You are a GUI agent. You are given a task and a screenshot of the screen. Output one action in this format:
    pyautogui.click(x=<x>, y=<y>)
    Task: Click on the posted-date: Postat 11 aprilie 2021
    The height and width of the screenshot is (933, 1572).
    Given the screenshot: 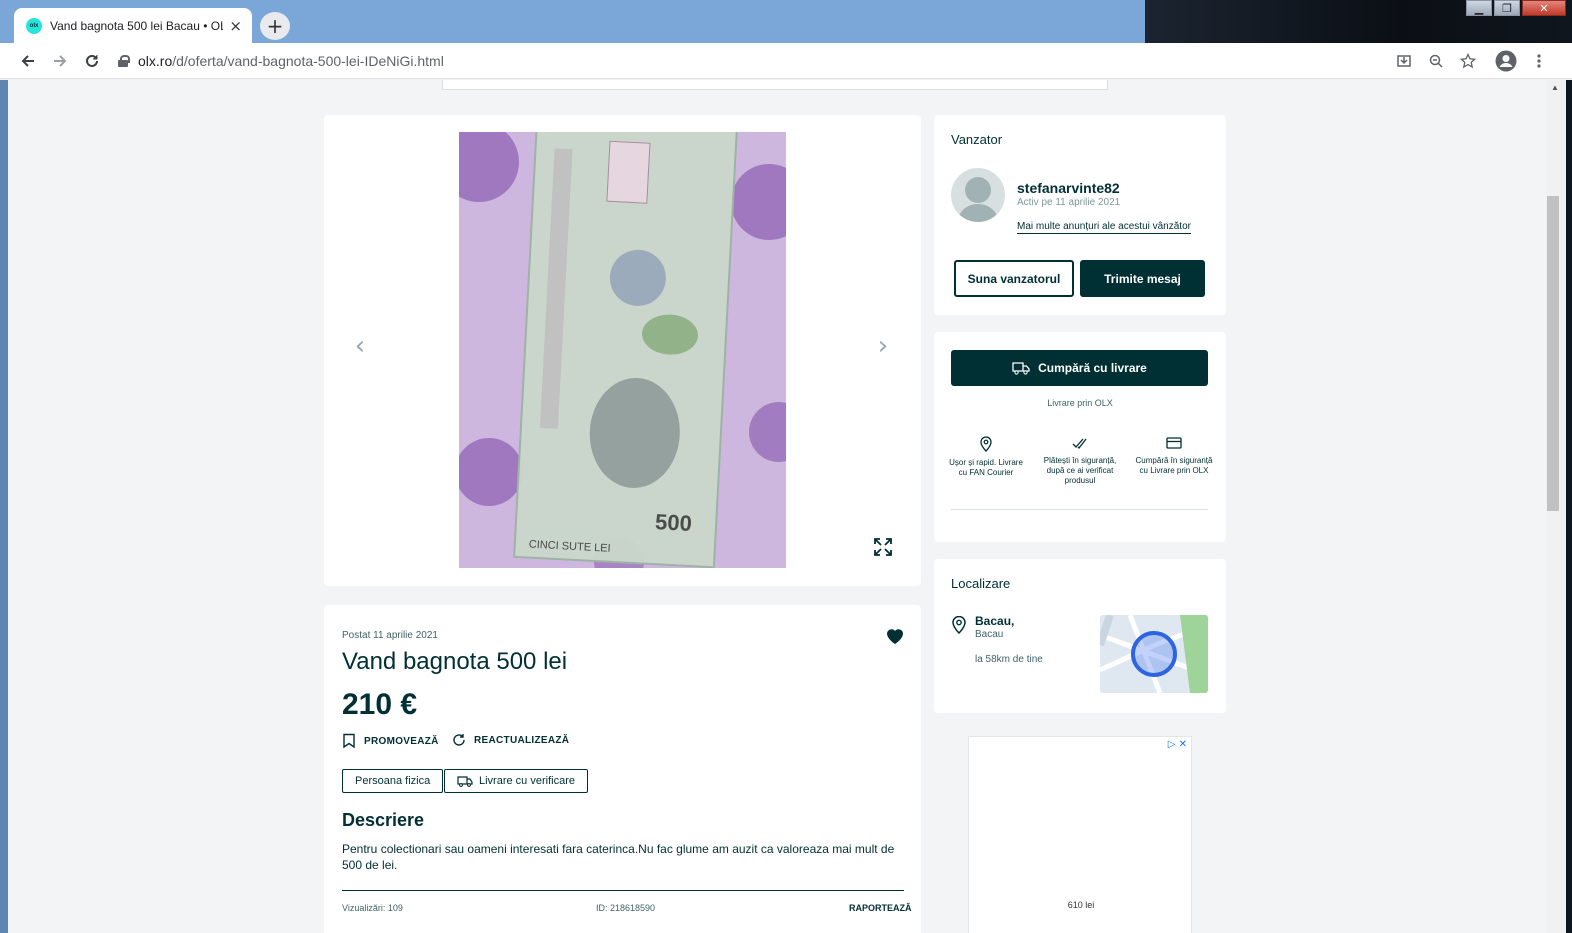 What is the action you would take?
    pyautogui.click(x=390, y=635)
    